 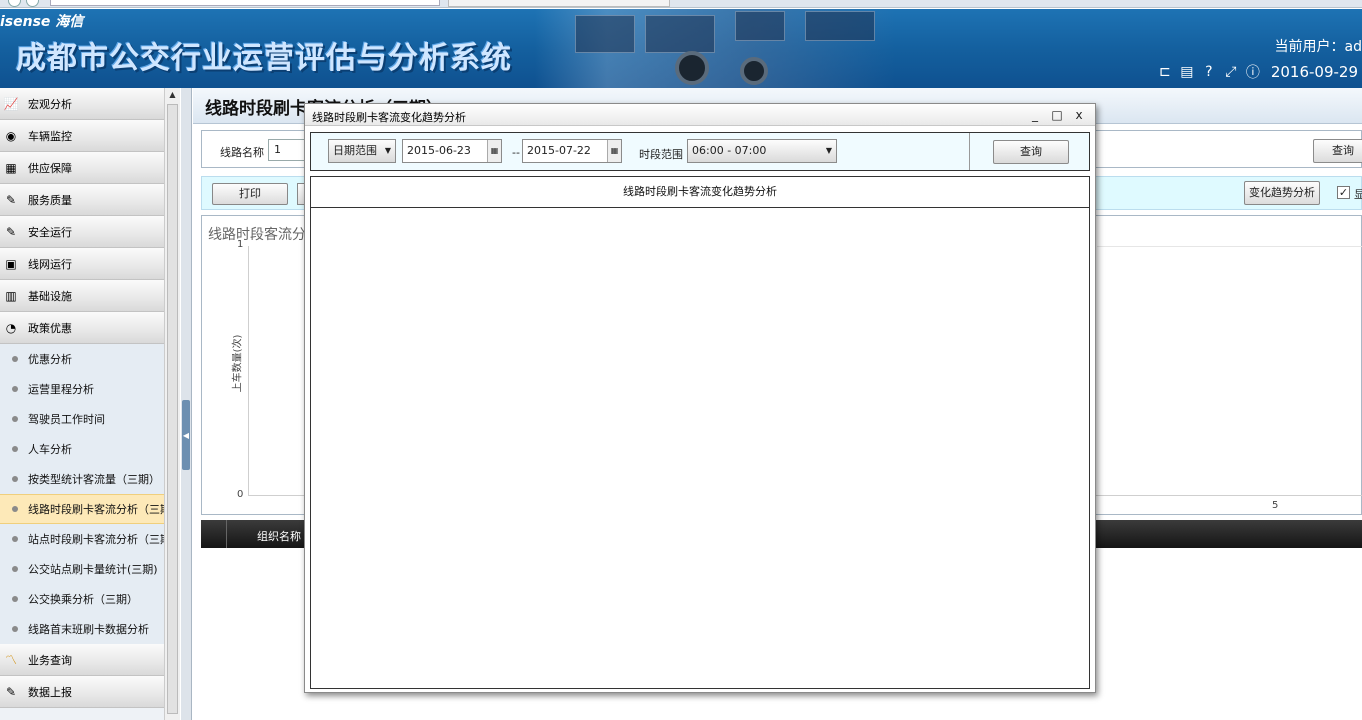 I want to click on edit-chart-icon: ✎, so click(x=11, y=199).